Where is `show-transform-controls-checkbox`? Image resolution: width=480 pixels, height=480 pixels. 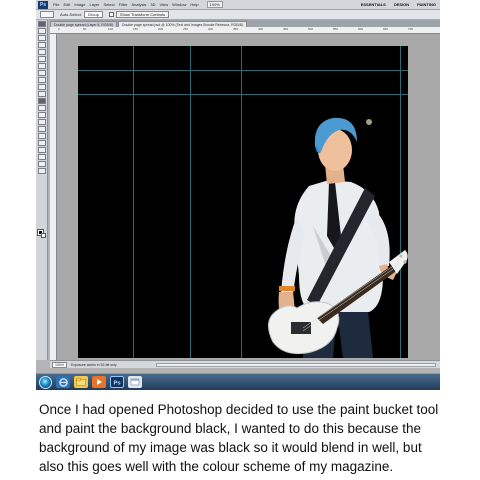 show-transform-controls-checkbox is located at coordinates (111, 14).